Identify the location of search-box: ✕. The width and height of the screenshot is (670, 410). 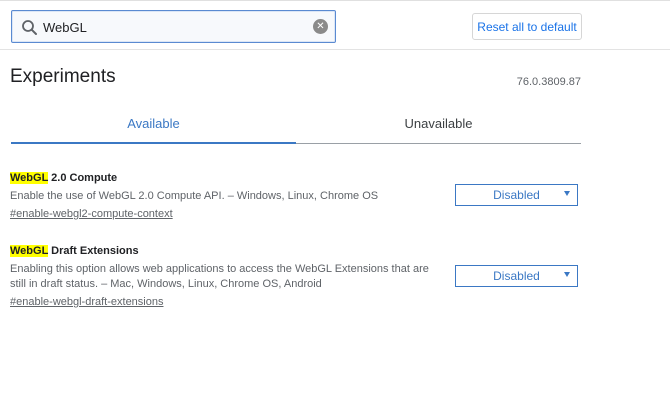
(173, 26).